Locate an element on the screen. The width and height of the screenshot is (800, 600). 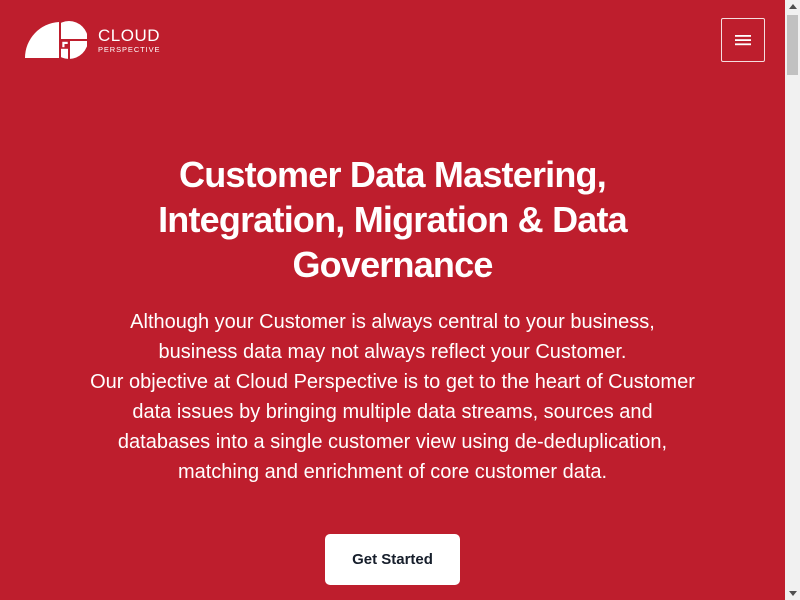
cloud-perspective-logo-icon is located at coordinates (56, 40).